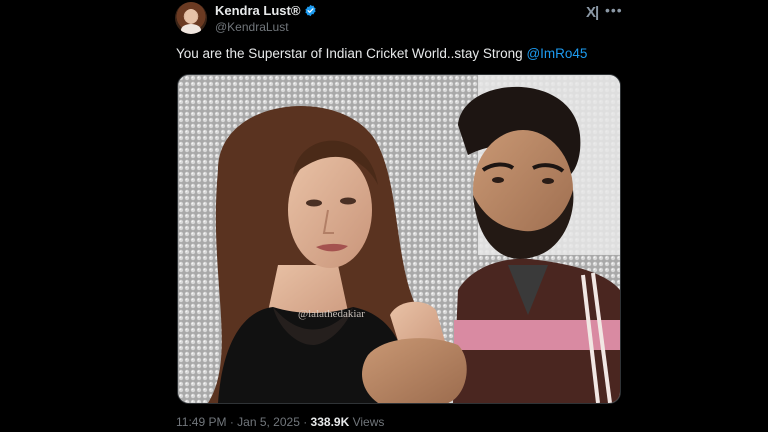 This screenshot has width=768, height=432. What do you see at coordinates (331, 314) in the screenshot?
I see `media-watermark: @lalathedakiar` at bounding box center [331, 314].